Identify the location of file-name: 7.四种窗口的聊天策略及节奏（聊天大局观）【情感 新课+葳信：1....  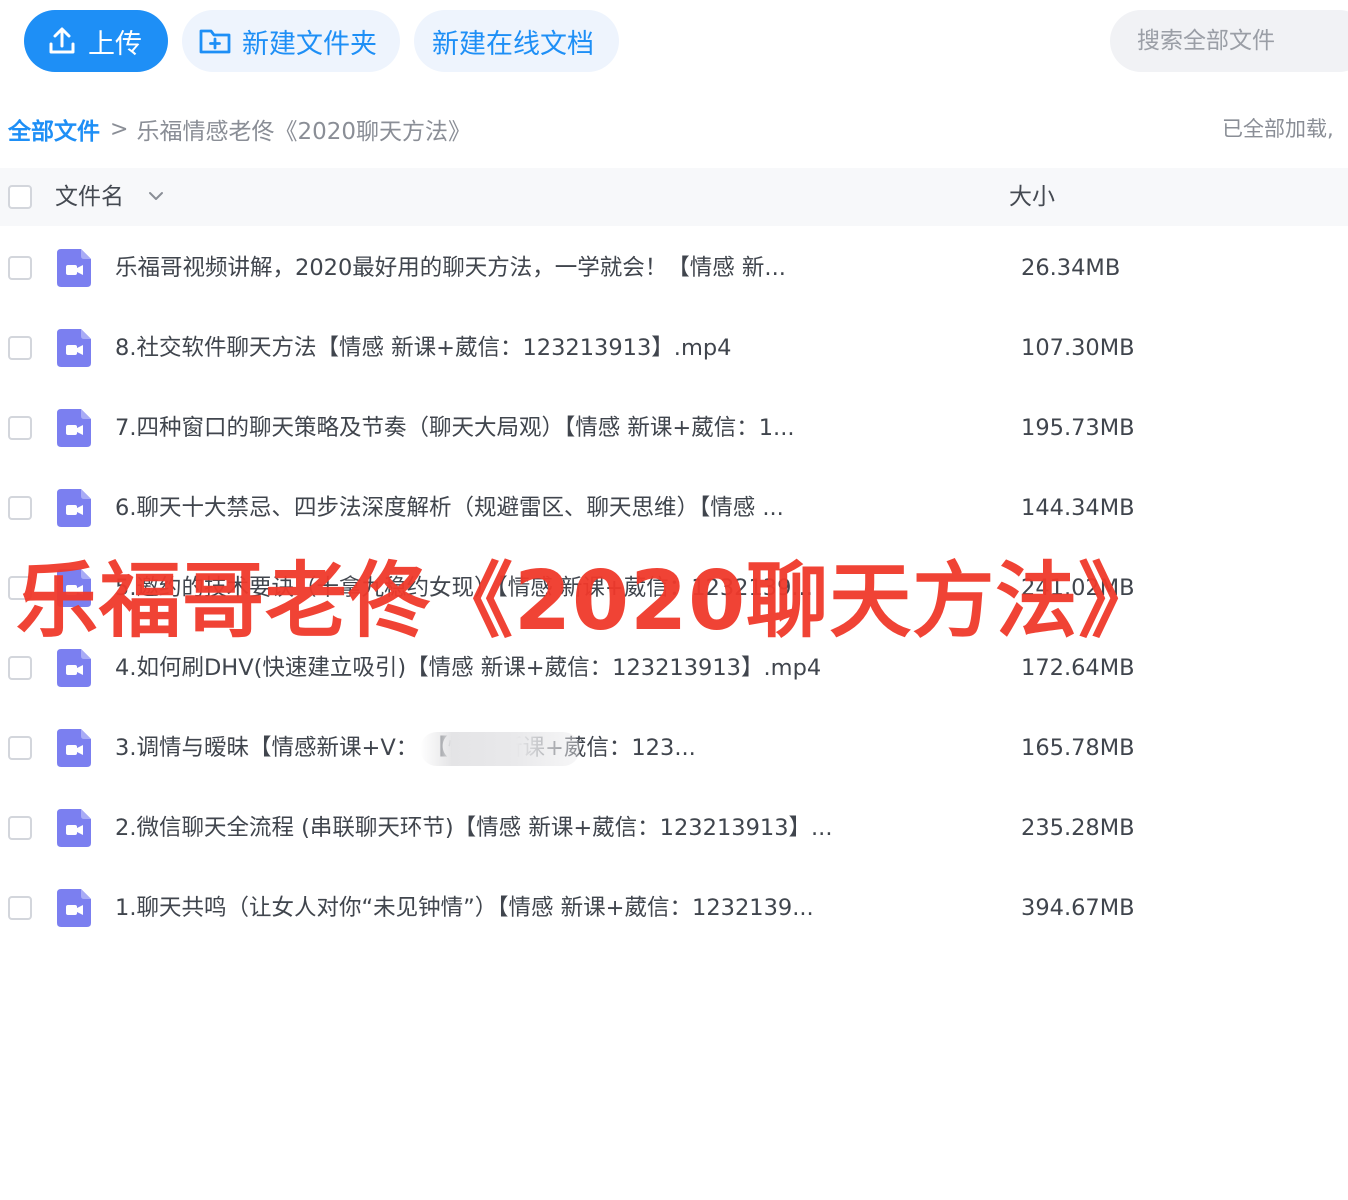
(455, 428).